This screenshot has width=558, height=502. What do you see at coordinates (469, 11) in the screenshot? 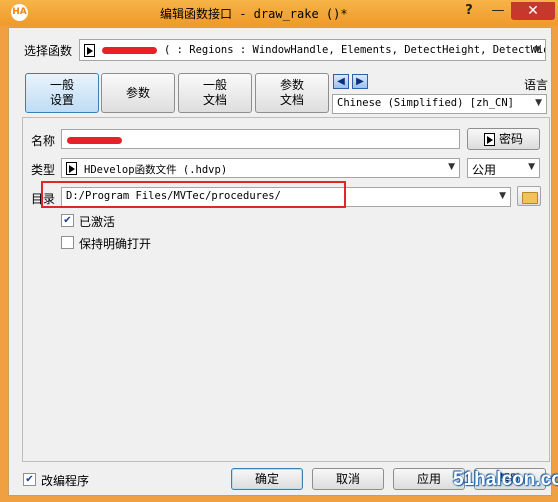
I see `help-icon: ?` at bounding box center [469, 11].